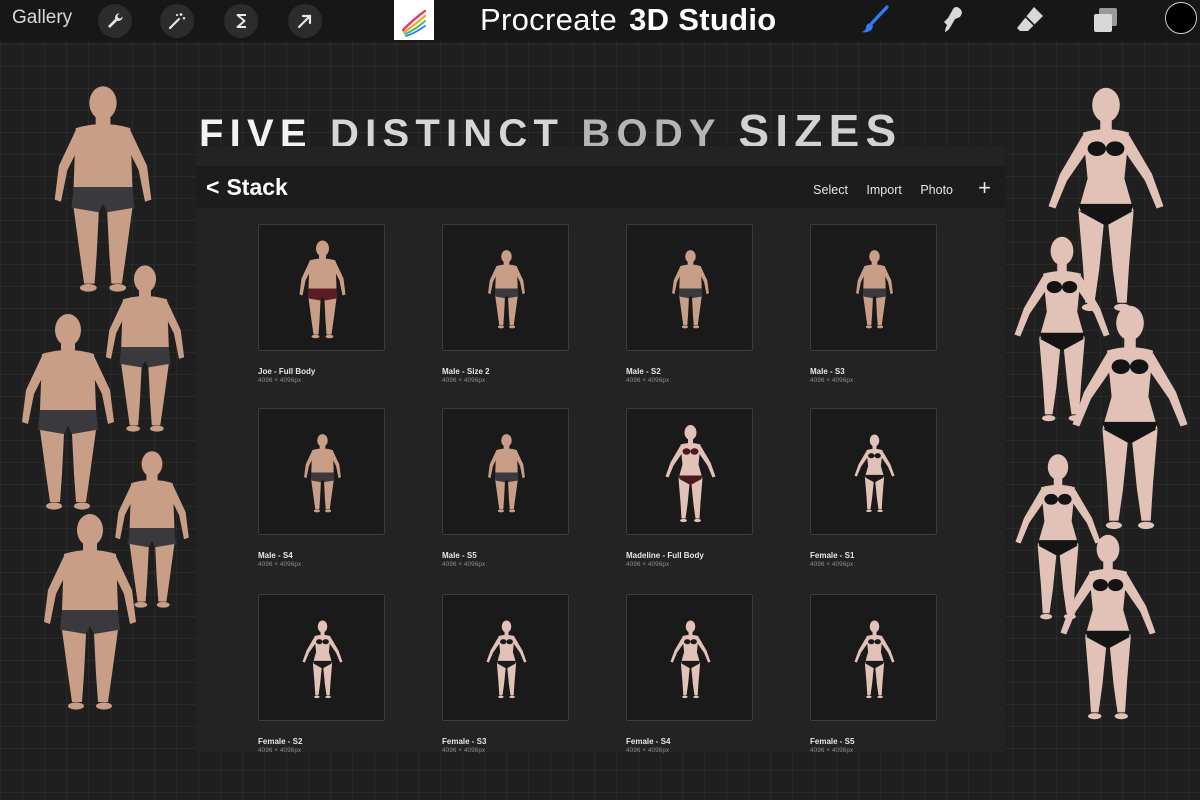 The image size is (1200, 800). What do you see at coordinates (830, 190) in the screenshot?
I see `select-button: Select` at bounding box center [830, 190].